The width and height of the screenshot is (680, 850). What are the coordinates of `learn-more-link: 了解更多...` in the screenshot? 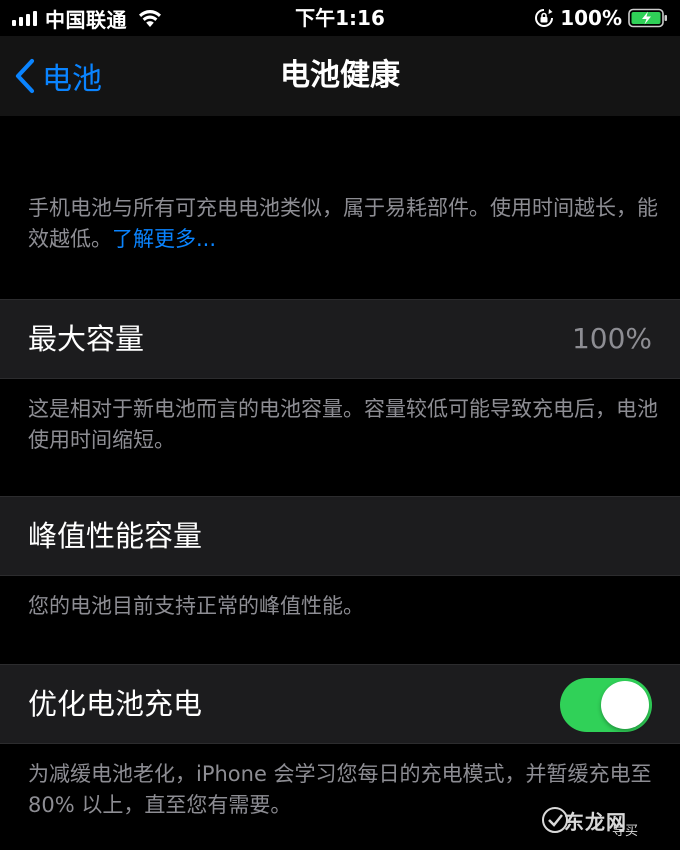 It's located at (164, 239).